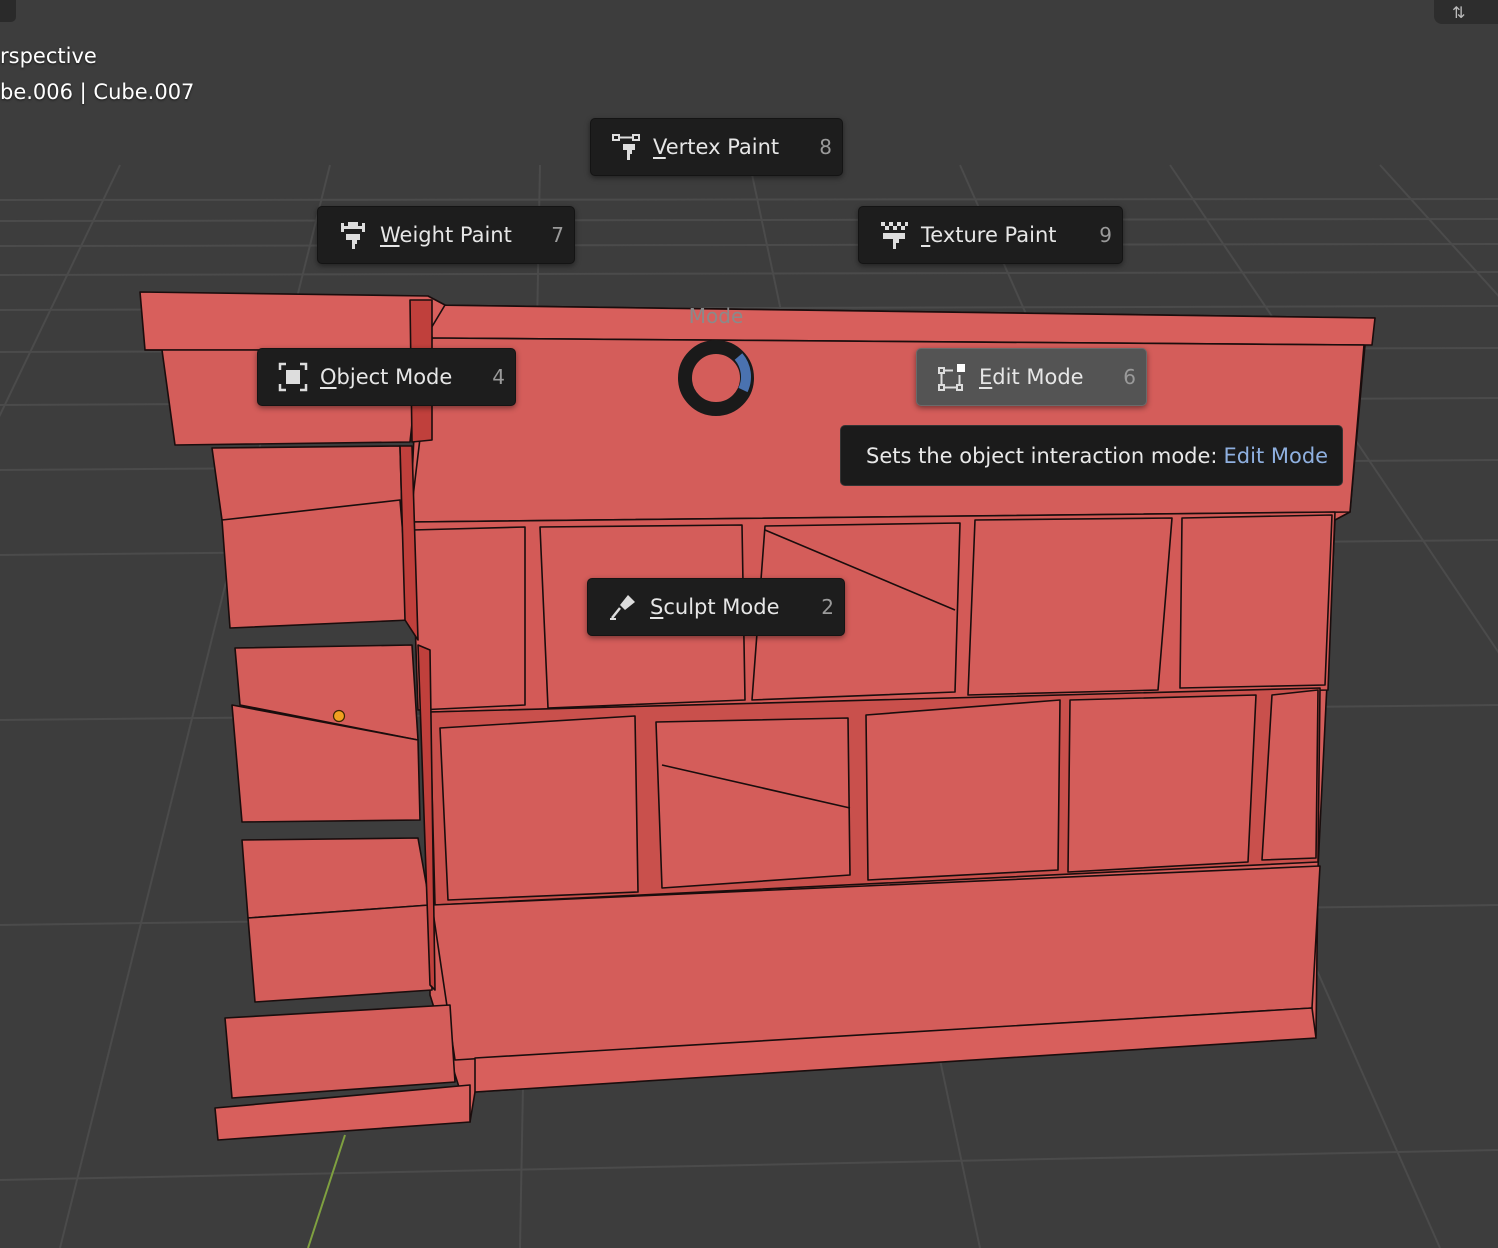 This screenshot has width=1498, height=1248. I want to click on sculpt-mode-icon, so click(623, 607).